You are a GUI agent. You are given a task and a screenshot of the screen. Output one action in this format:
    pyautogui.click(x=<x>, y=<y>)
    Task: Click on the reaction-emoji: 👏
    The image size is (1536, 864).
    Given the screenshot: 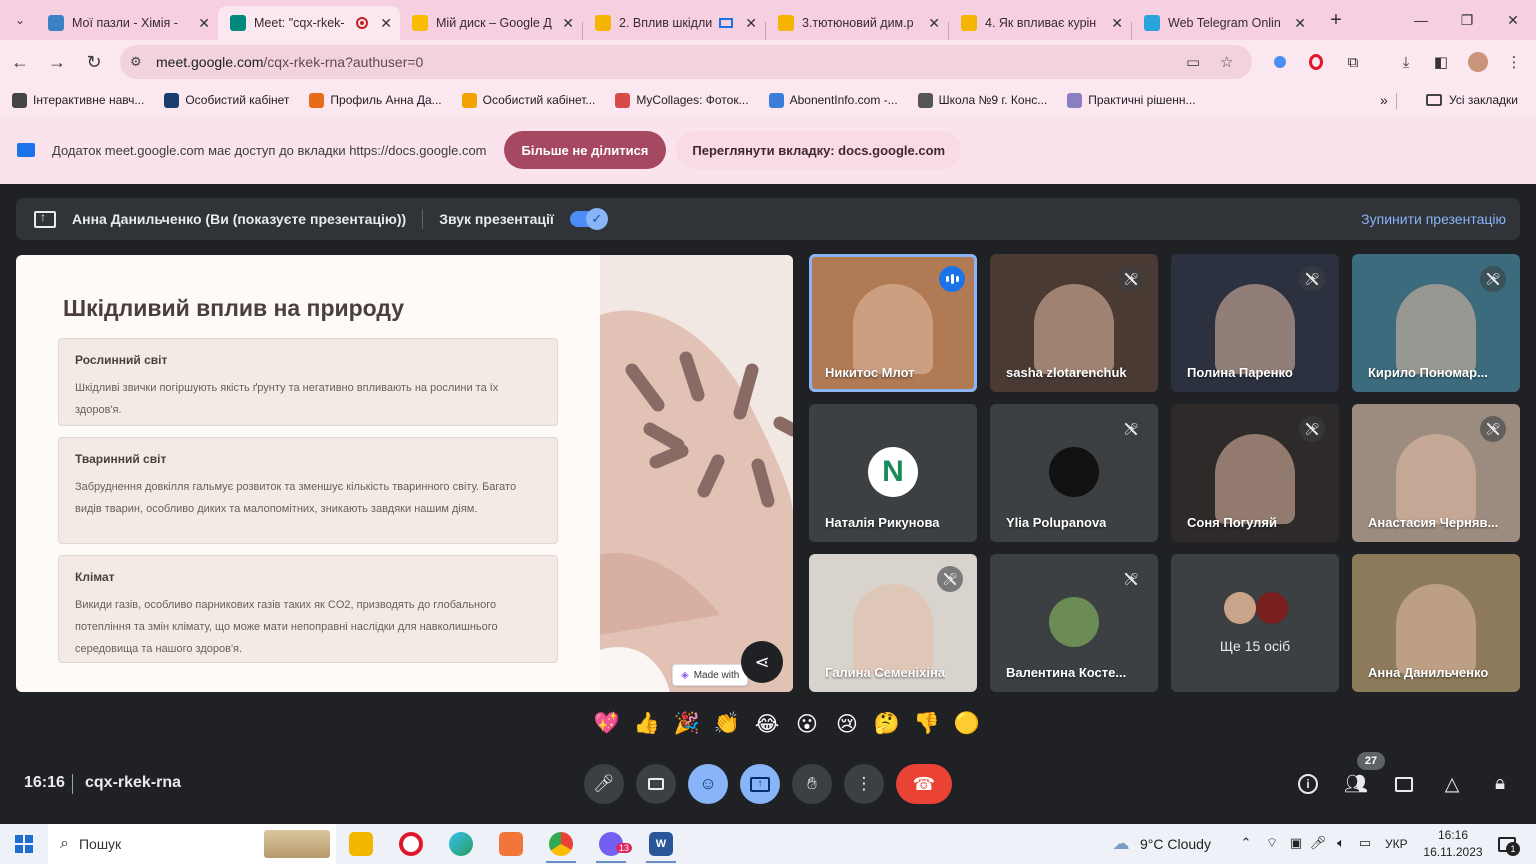 What is the action you would take?
    pyautogui.click(x=727, y=724)
    